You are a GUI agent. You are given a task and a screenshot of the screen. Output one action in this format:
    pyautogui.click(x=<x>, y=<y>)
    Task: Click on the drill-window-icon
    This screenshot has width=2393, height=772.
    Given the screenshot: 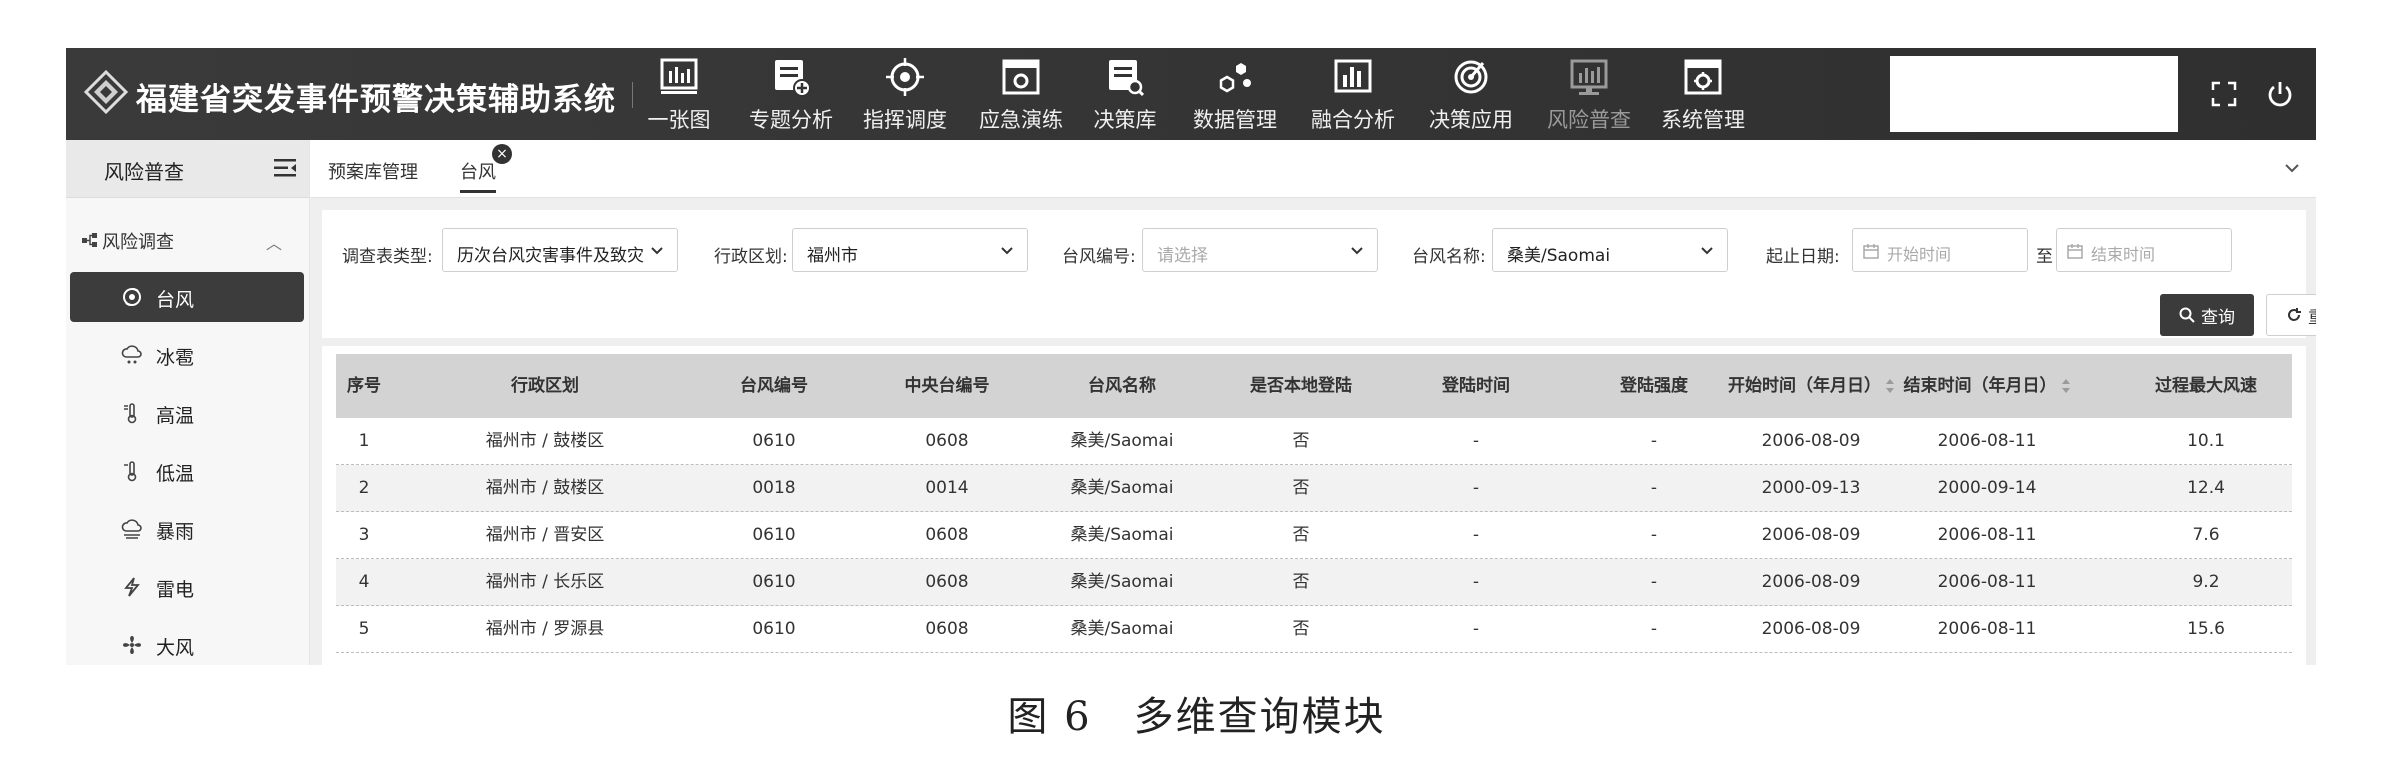 What is the action you would take?
    pyautogui.click(x=1021, y=77)
    